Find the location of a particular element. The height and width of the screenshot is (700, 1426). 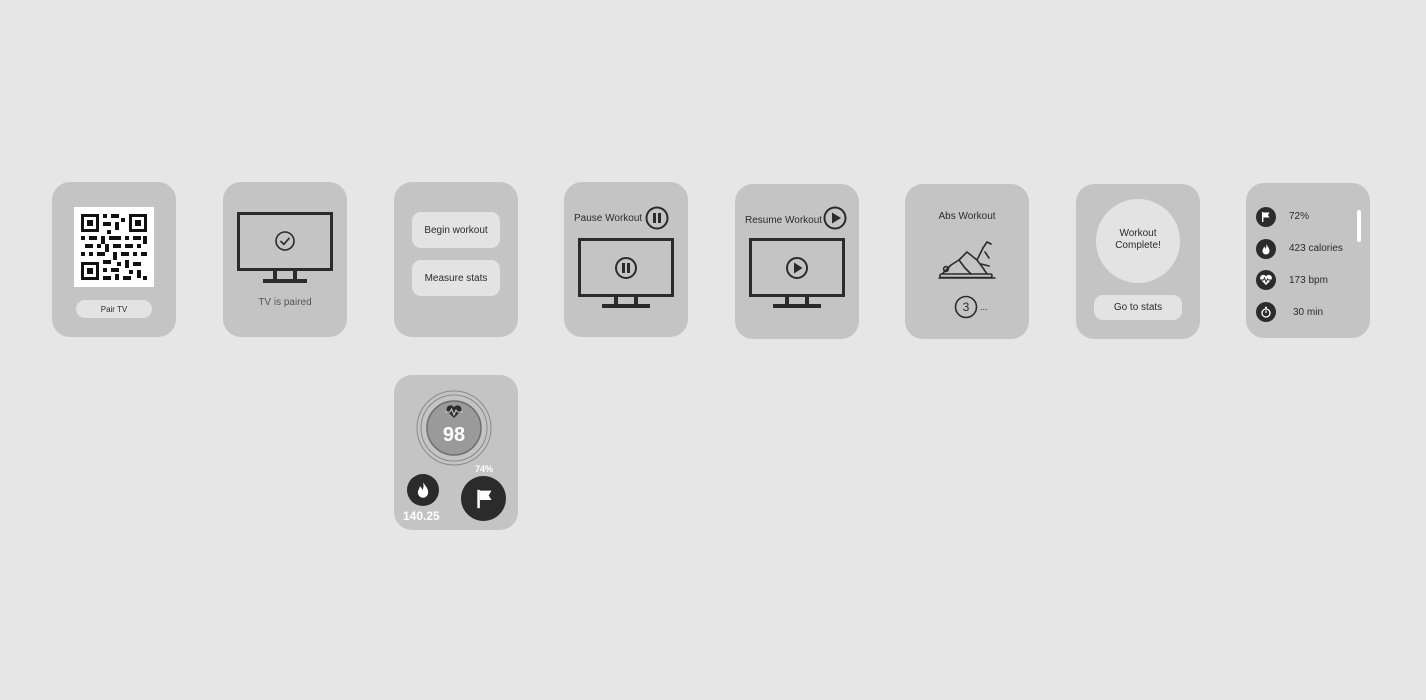

stopwatch-icon is located at coordinates (1266, 312).